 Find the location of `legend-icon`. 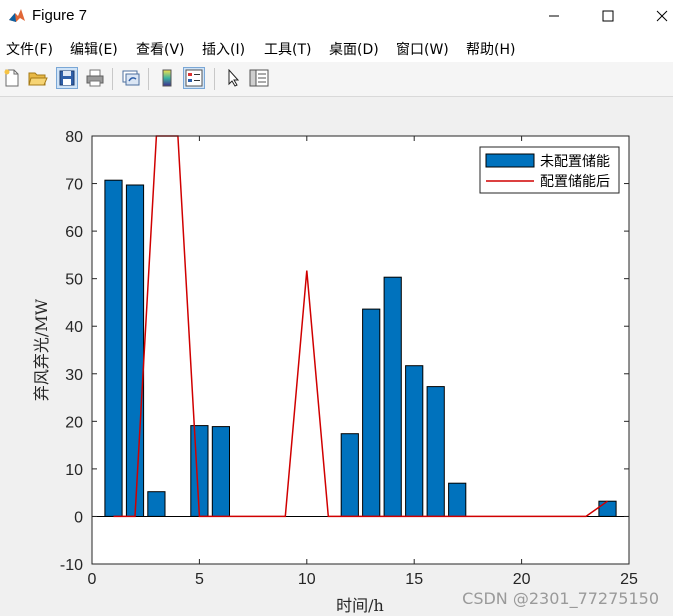

legend-icon is located at coordinates (194, 78).